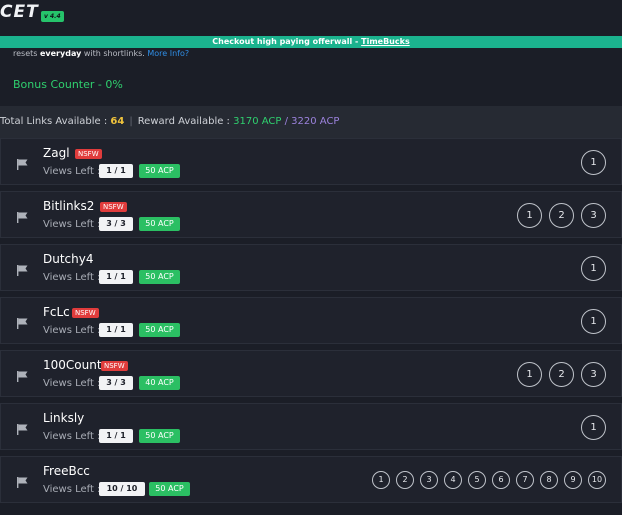 The height and width of the screenshot is (515, 622). I want to click on link-name: Bitlinks2, so click(69, 206).